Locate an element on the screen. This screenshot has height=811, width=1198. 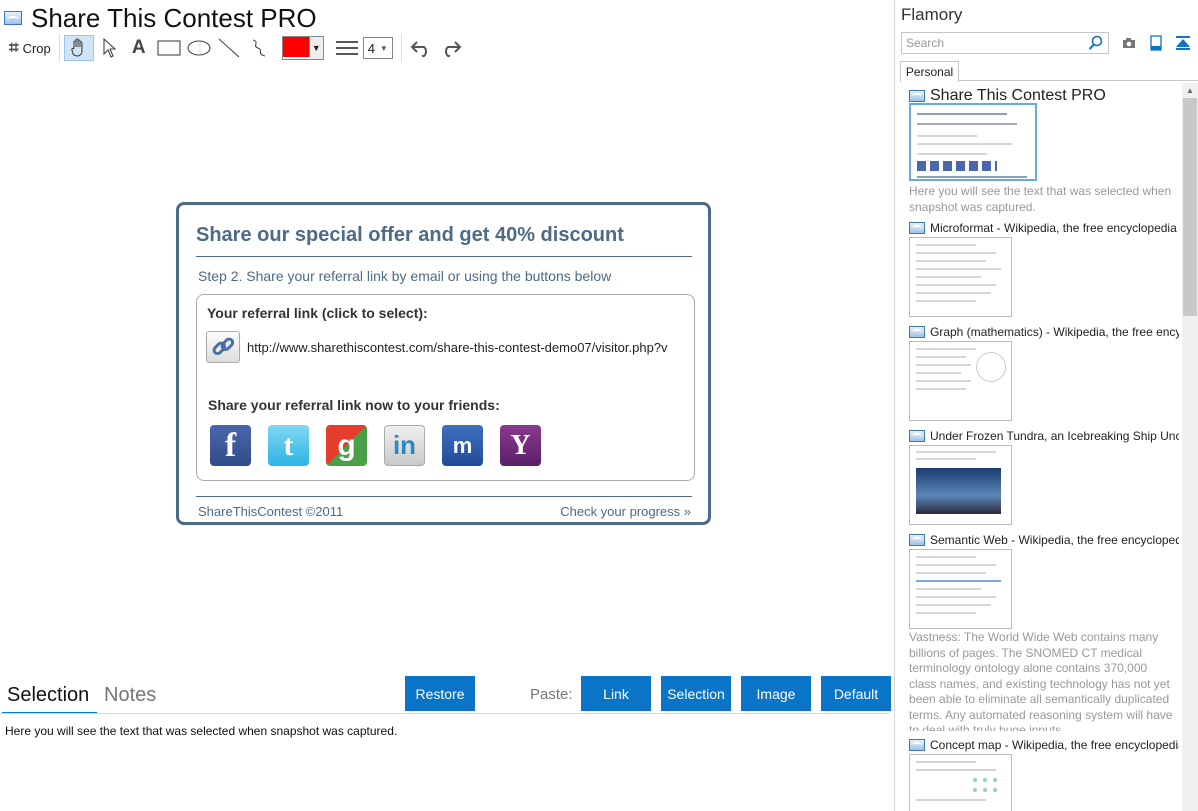
window-title-bar: Share This Contest PRO is located at coordinates (160, 17).